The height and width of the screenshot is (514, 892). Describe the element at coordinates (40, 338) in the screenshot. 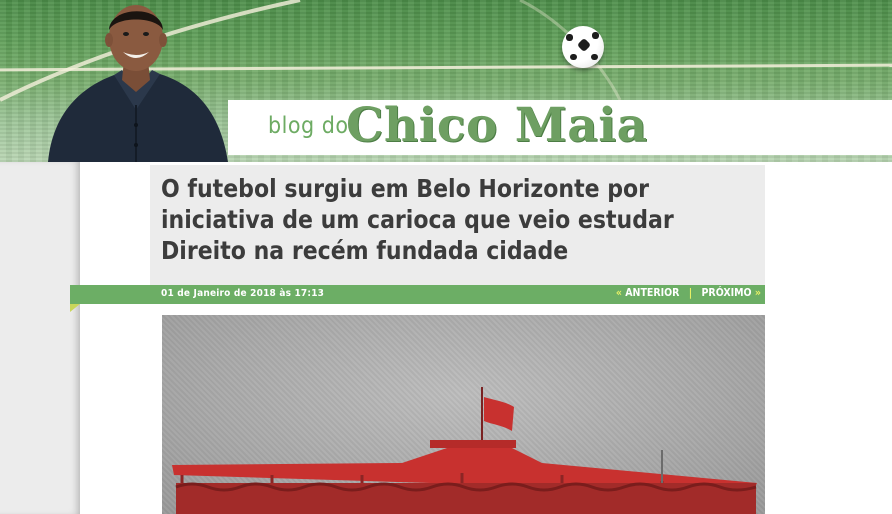

I see `left-sidebar` at that location.